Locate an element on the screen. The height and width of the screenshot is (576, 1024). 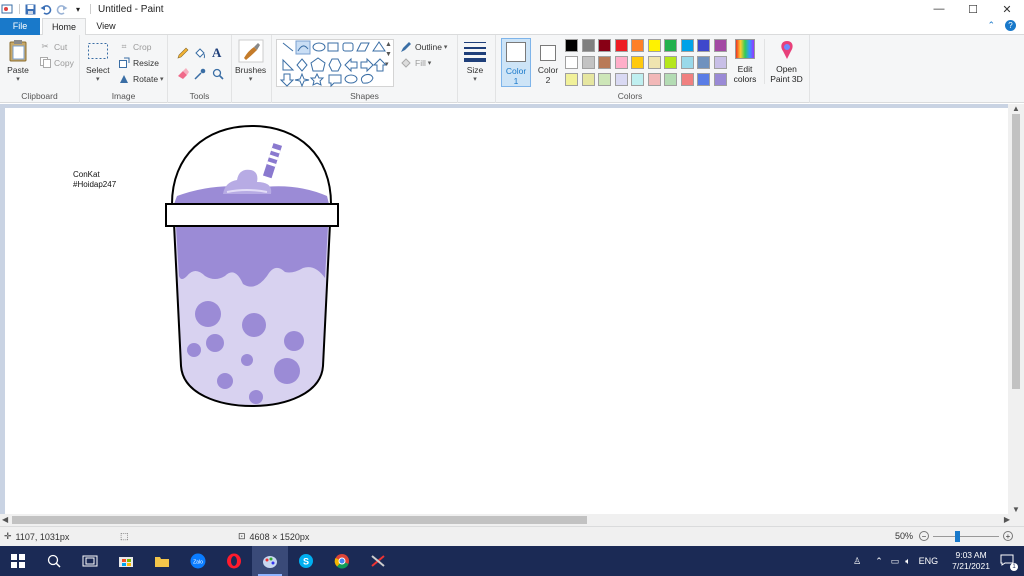
language-indicator: ENG is located at coordinates (929, 561).